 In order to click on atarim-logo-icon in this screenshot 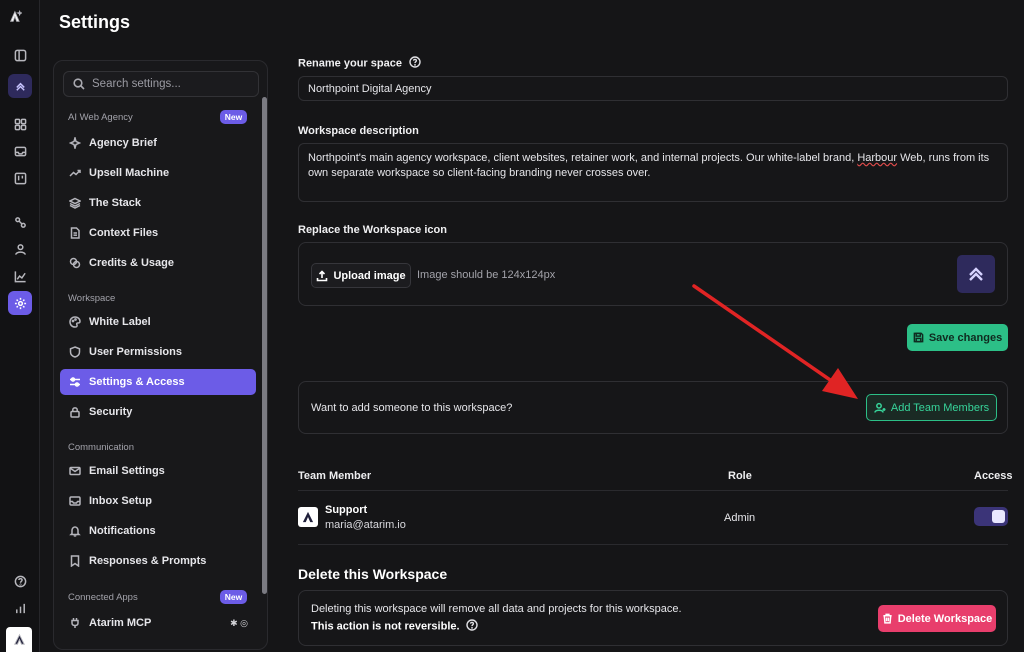, I will do `click(308, 517)`.